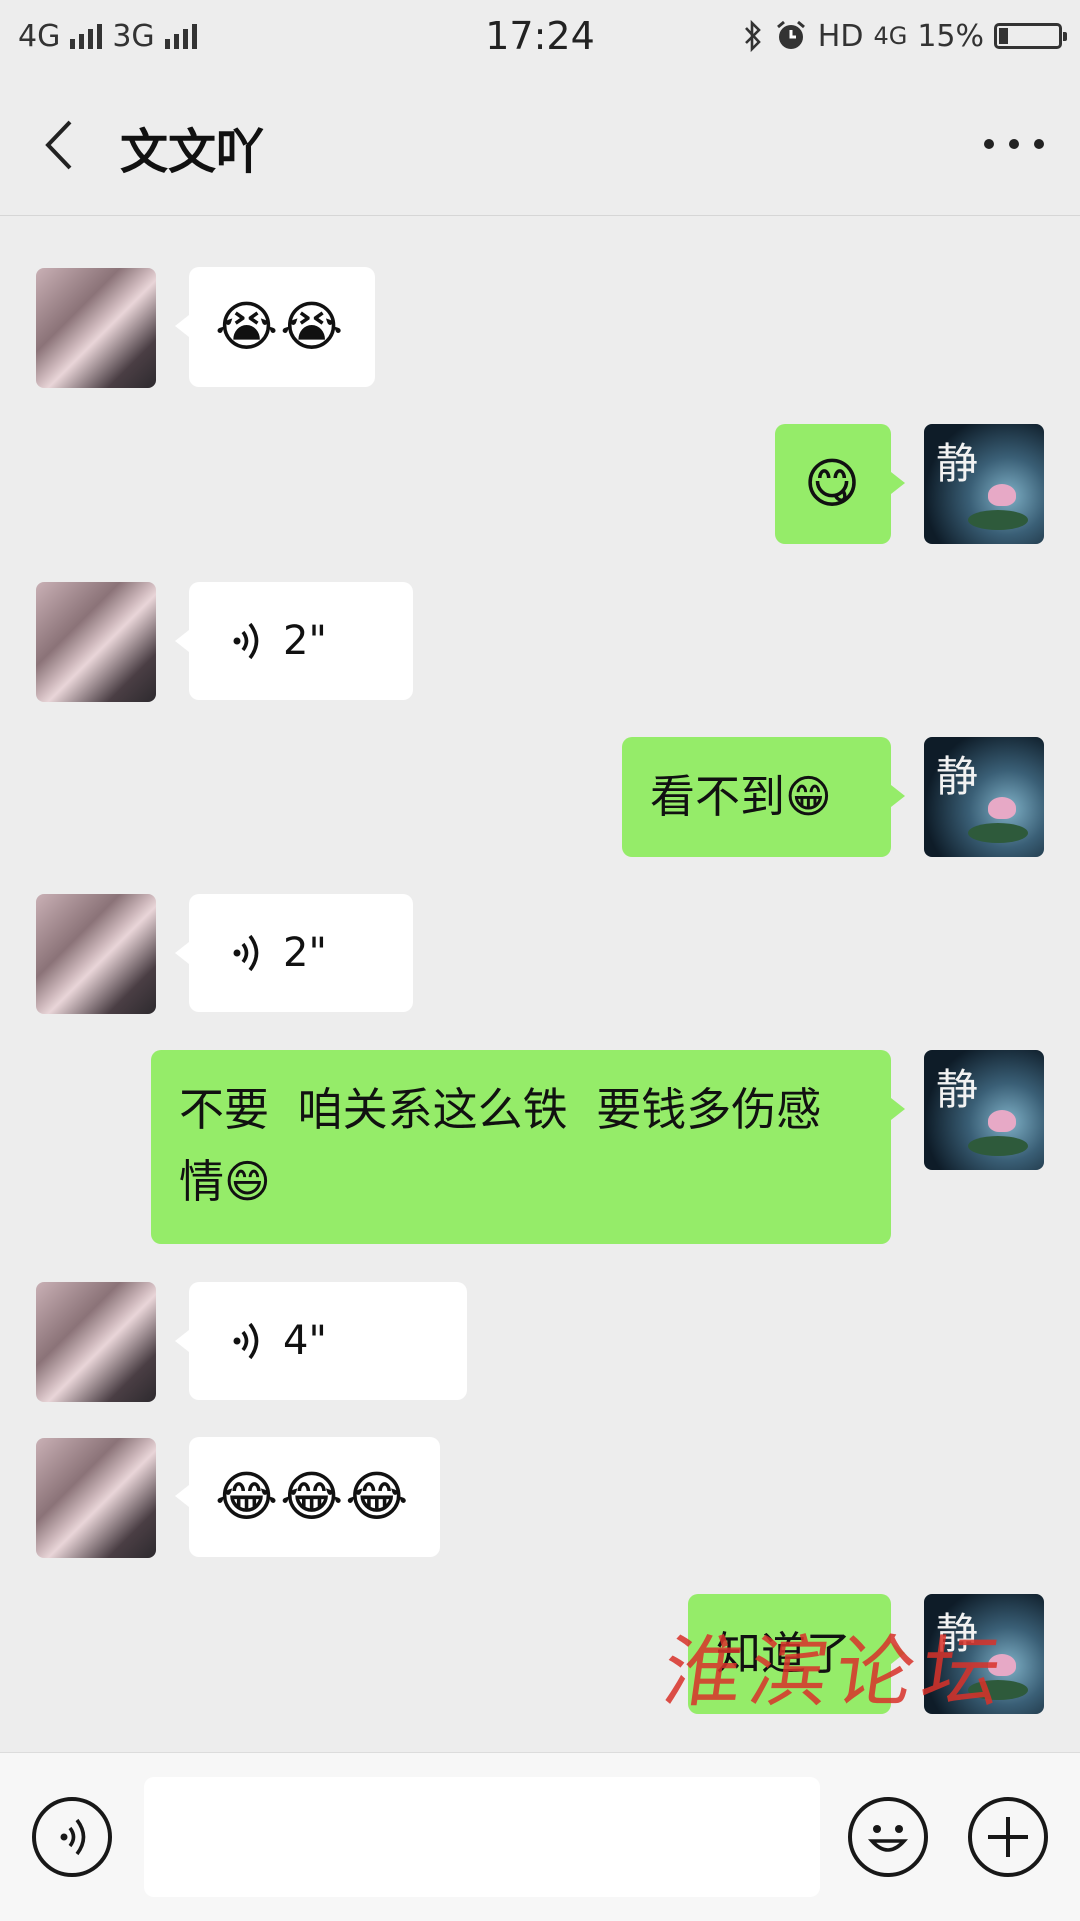 This screenshot has width=1080, height=1921. I want to click on more-dots-icon, so click(1014, 144).